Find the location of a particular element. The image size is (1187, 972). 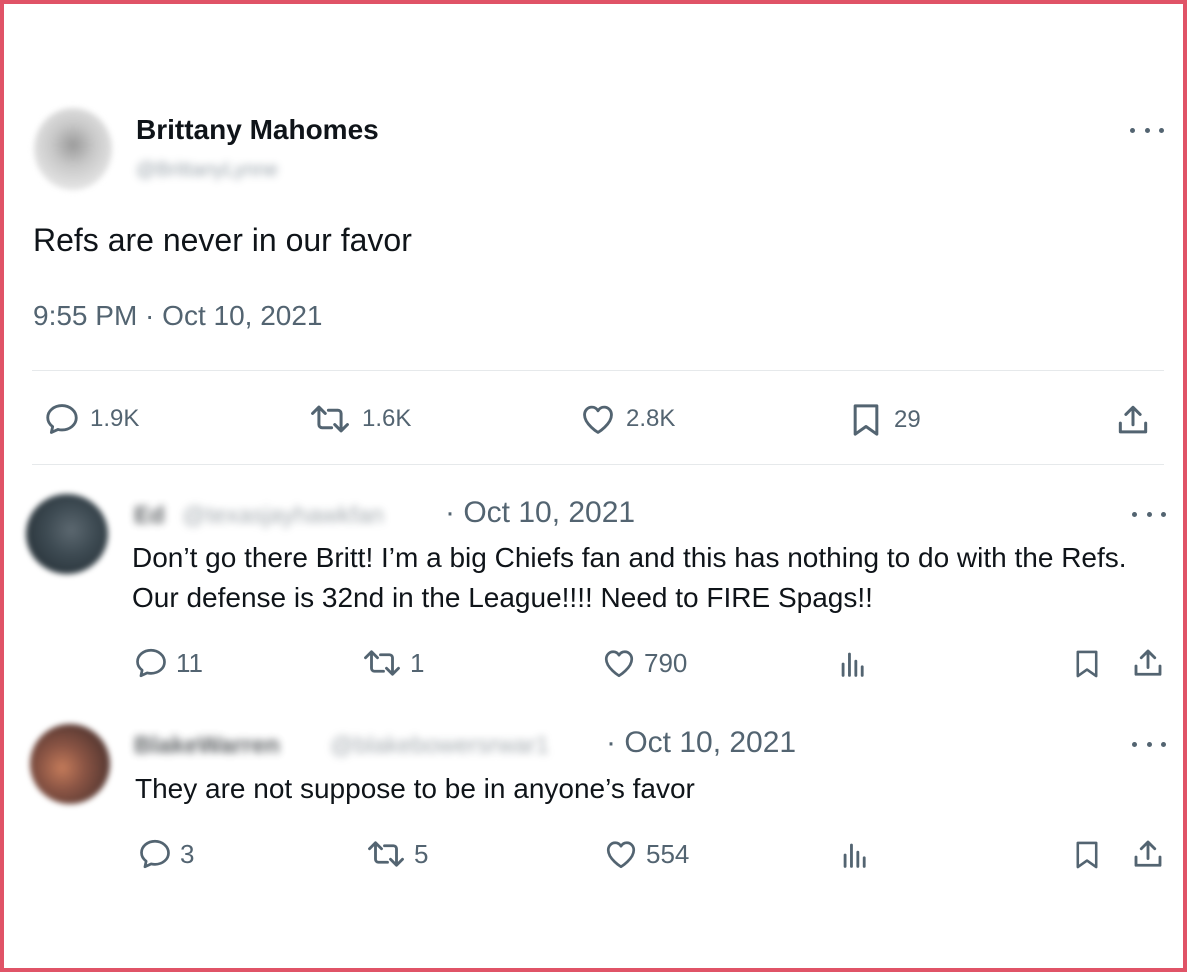

reply-count: 11 is located at coordinates (189, 662).